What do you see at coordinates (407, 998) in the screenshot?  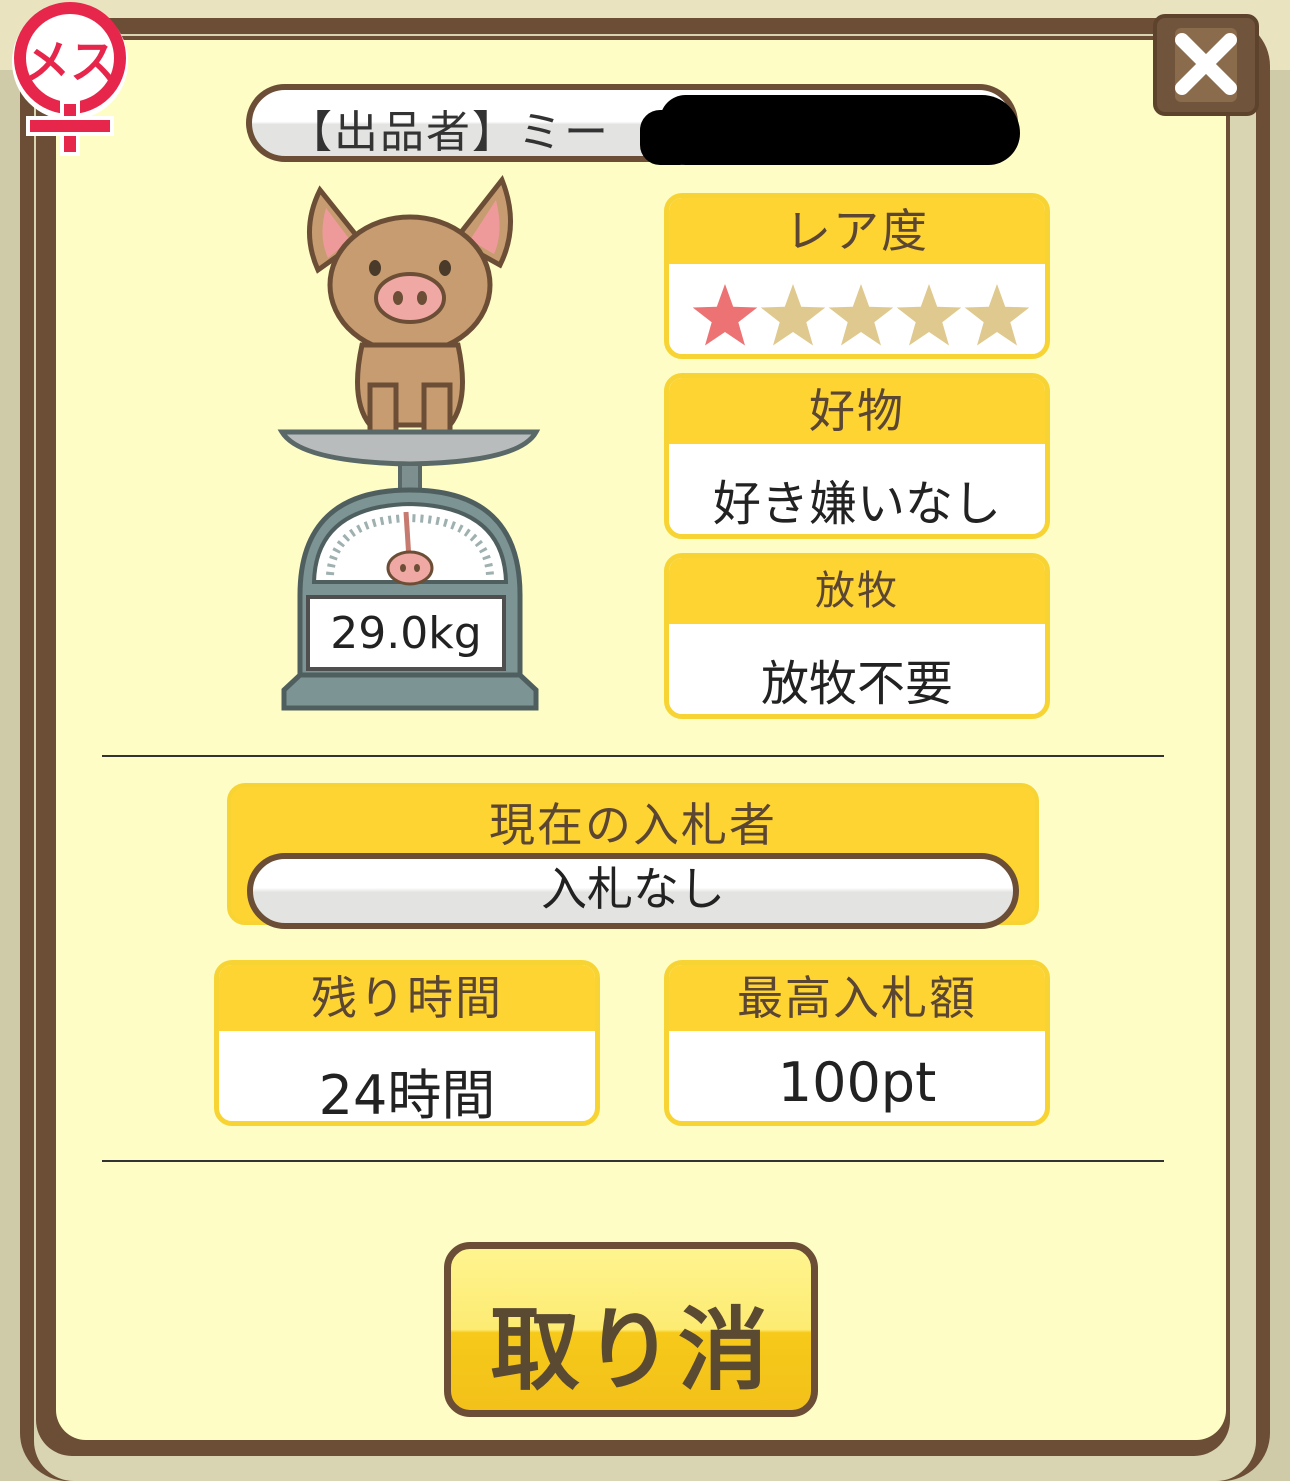 I see `remaining-time-title: 残り時間` at bounding box center [407, 998].